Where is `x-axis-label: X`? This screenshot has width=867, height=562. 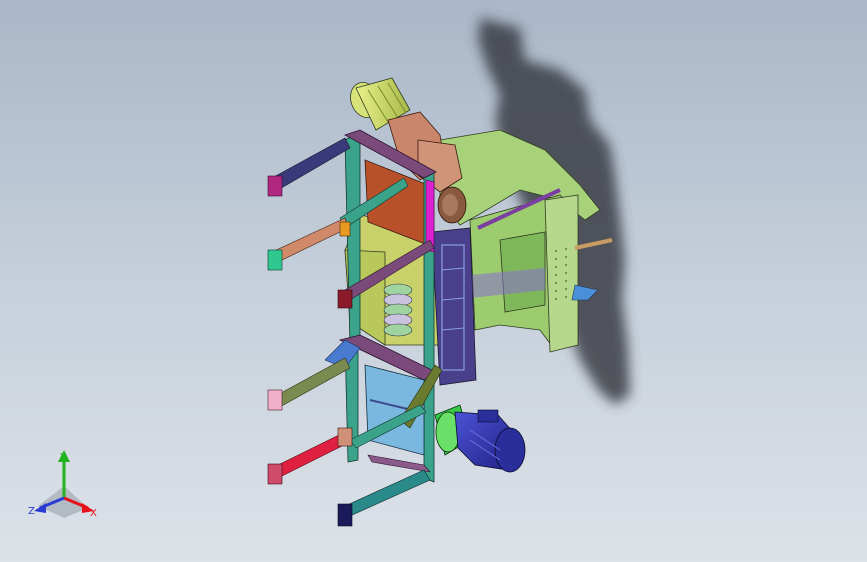 x-axis-label: X is located at coordinates (93, 513).